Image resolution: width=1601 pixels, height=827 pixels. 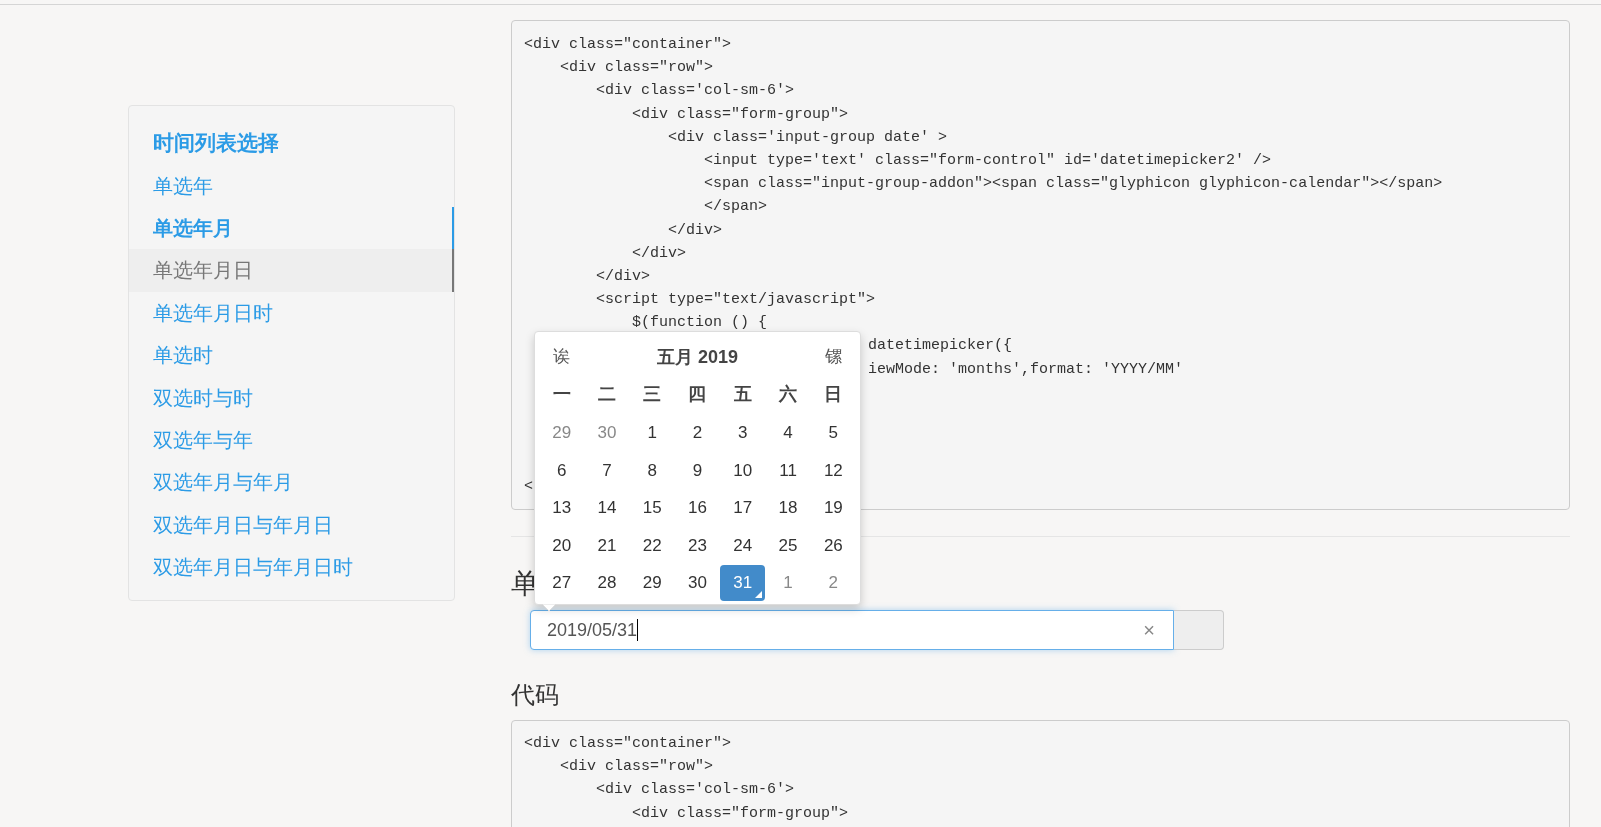 I want to click on day-cell: 18, so click(x=788, y=507).